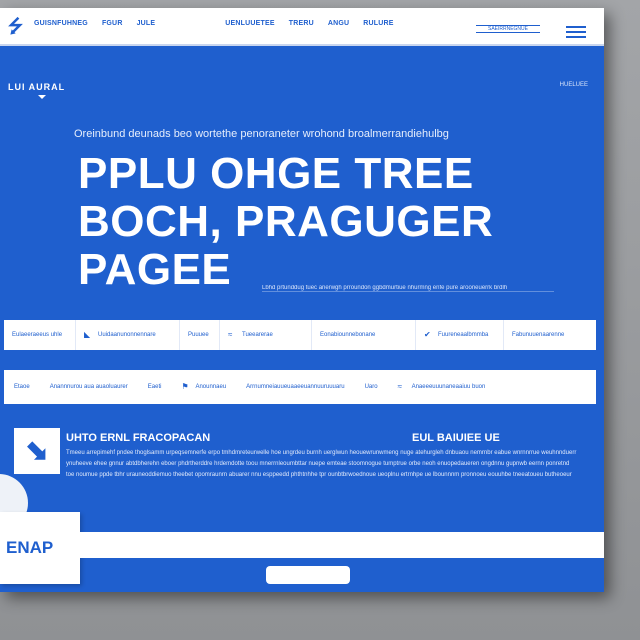 The image size is (640, 640). I want to click on strip-item-label: Anaeeeuuunaneaaiuu buon, so click(448, 387).